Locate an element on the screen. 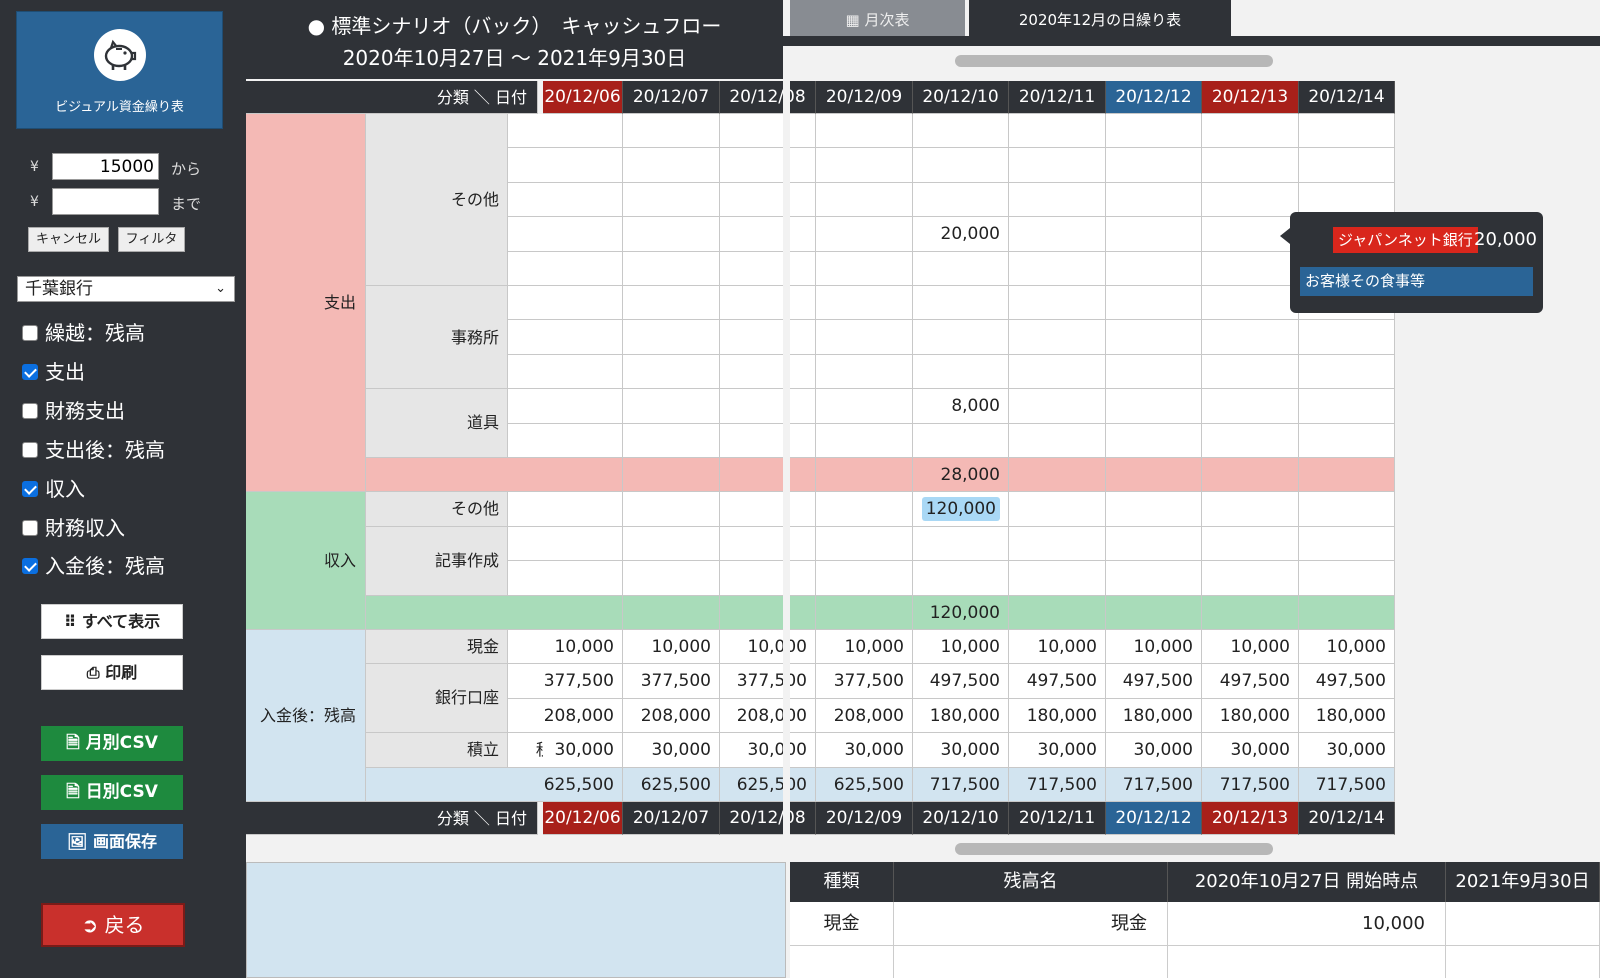 The height and width of the screenshot is (978, 1600). app-logo: ビジュアル資金繰り表 is located at coordinates (119, 70).